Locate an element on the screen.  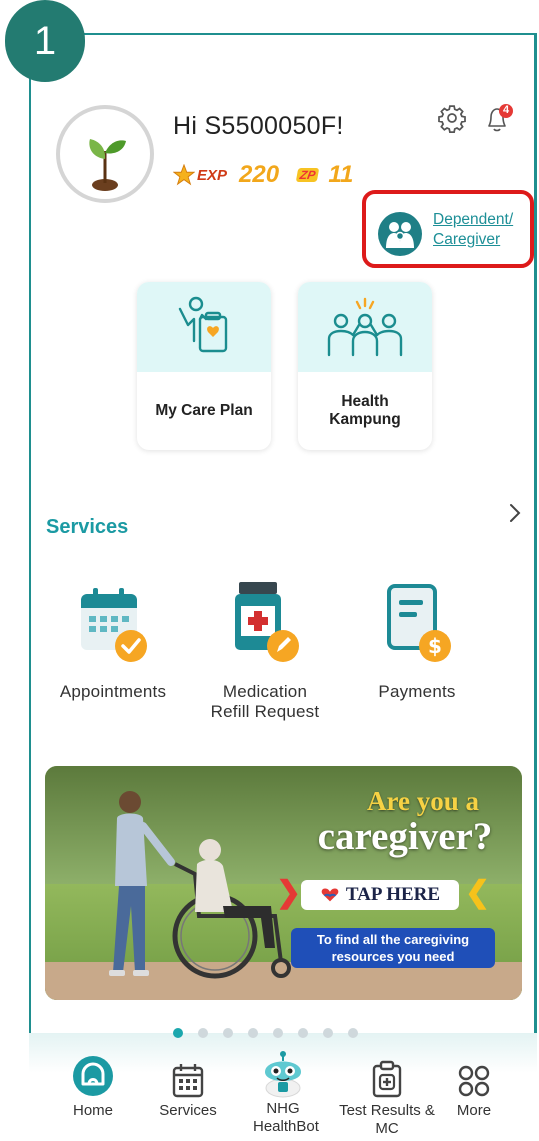
nav-test-results: Test Results & MC is located at coordinates (387, 1098).